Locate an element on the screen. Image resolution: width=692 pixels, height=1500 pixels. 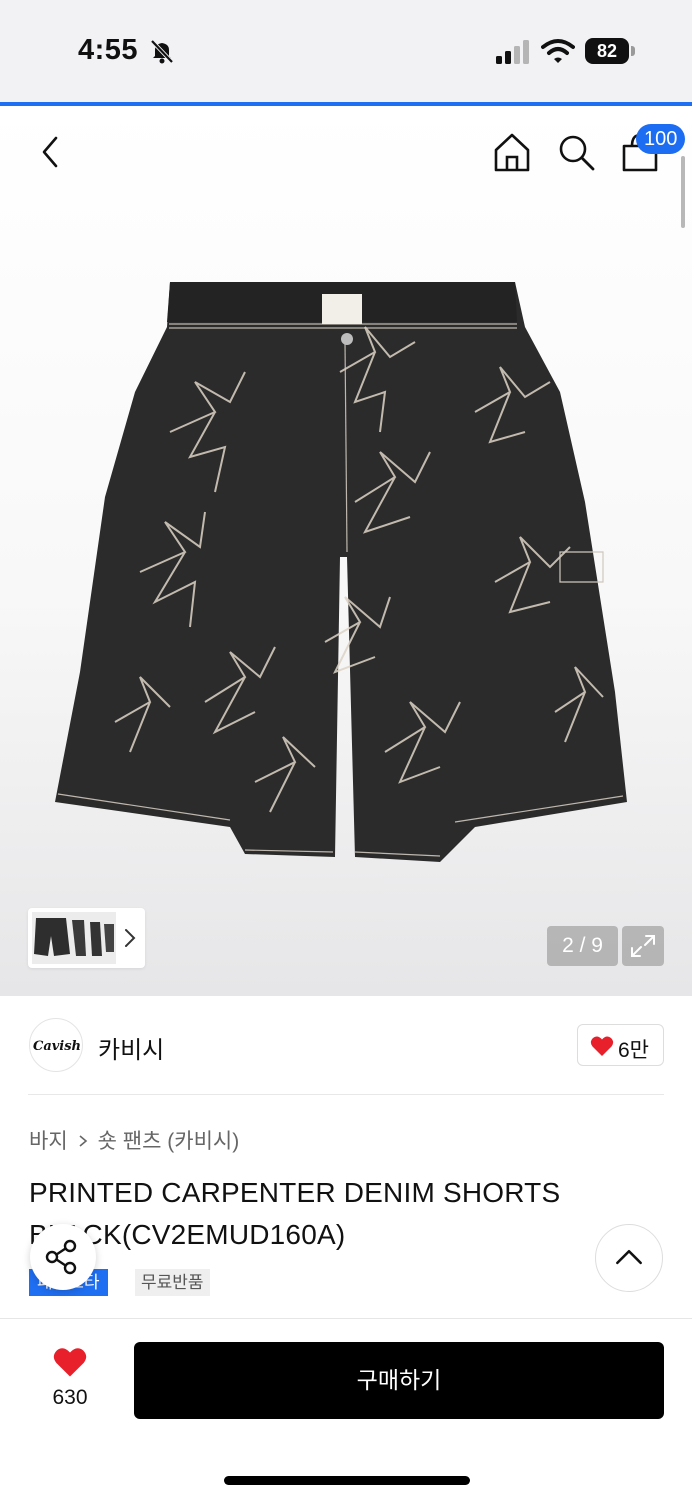
brand-logo-mark: Cavish is located at coordinates (57, 1046).